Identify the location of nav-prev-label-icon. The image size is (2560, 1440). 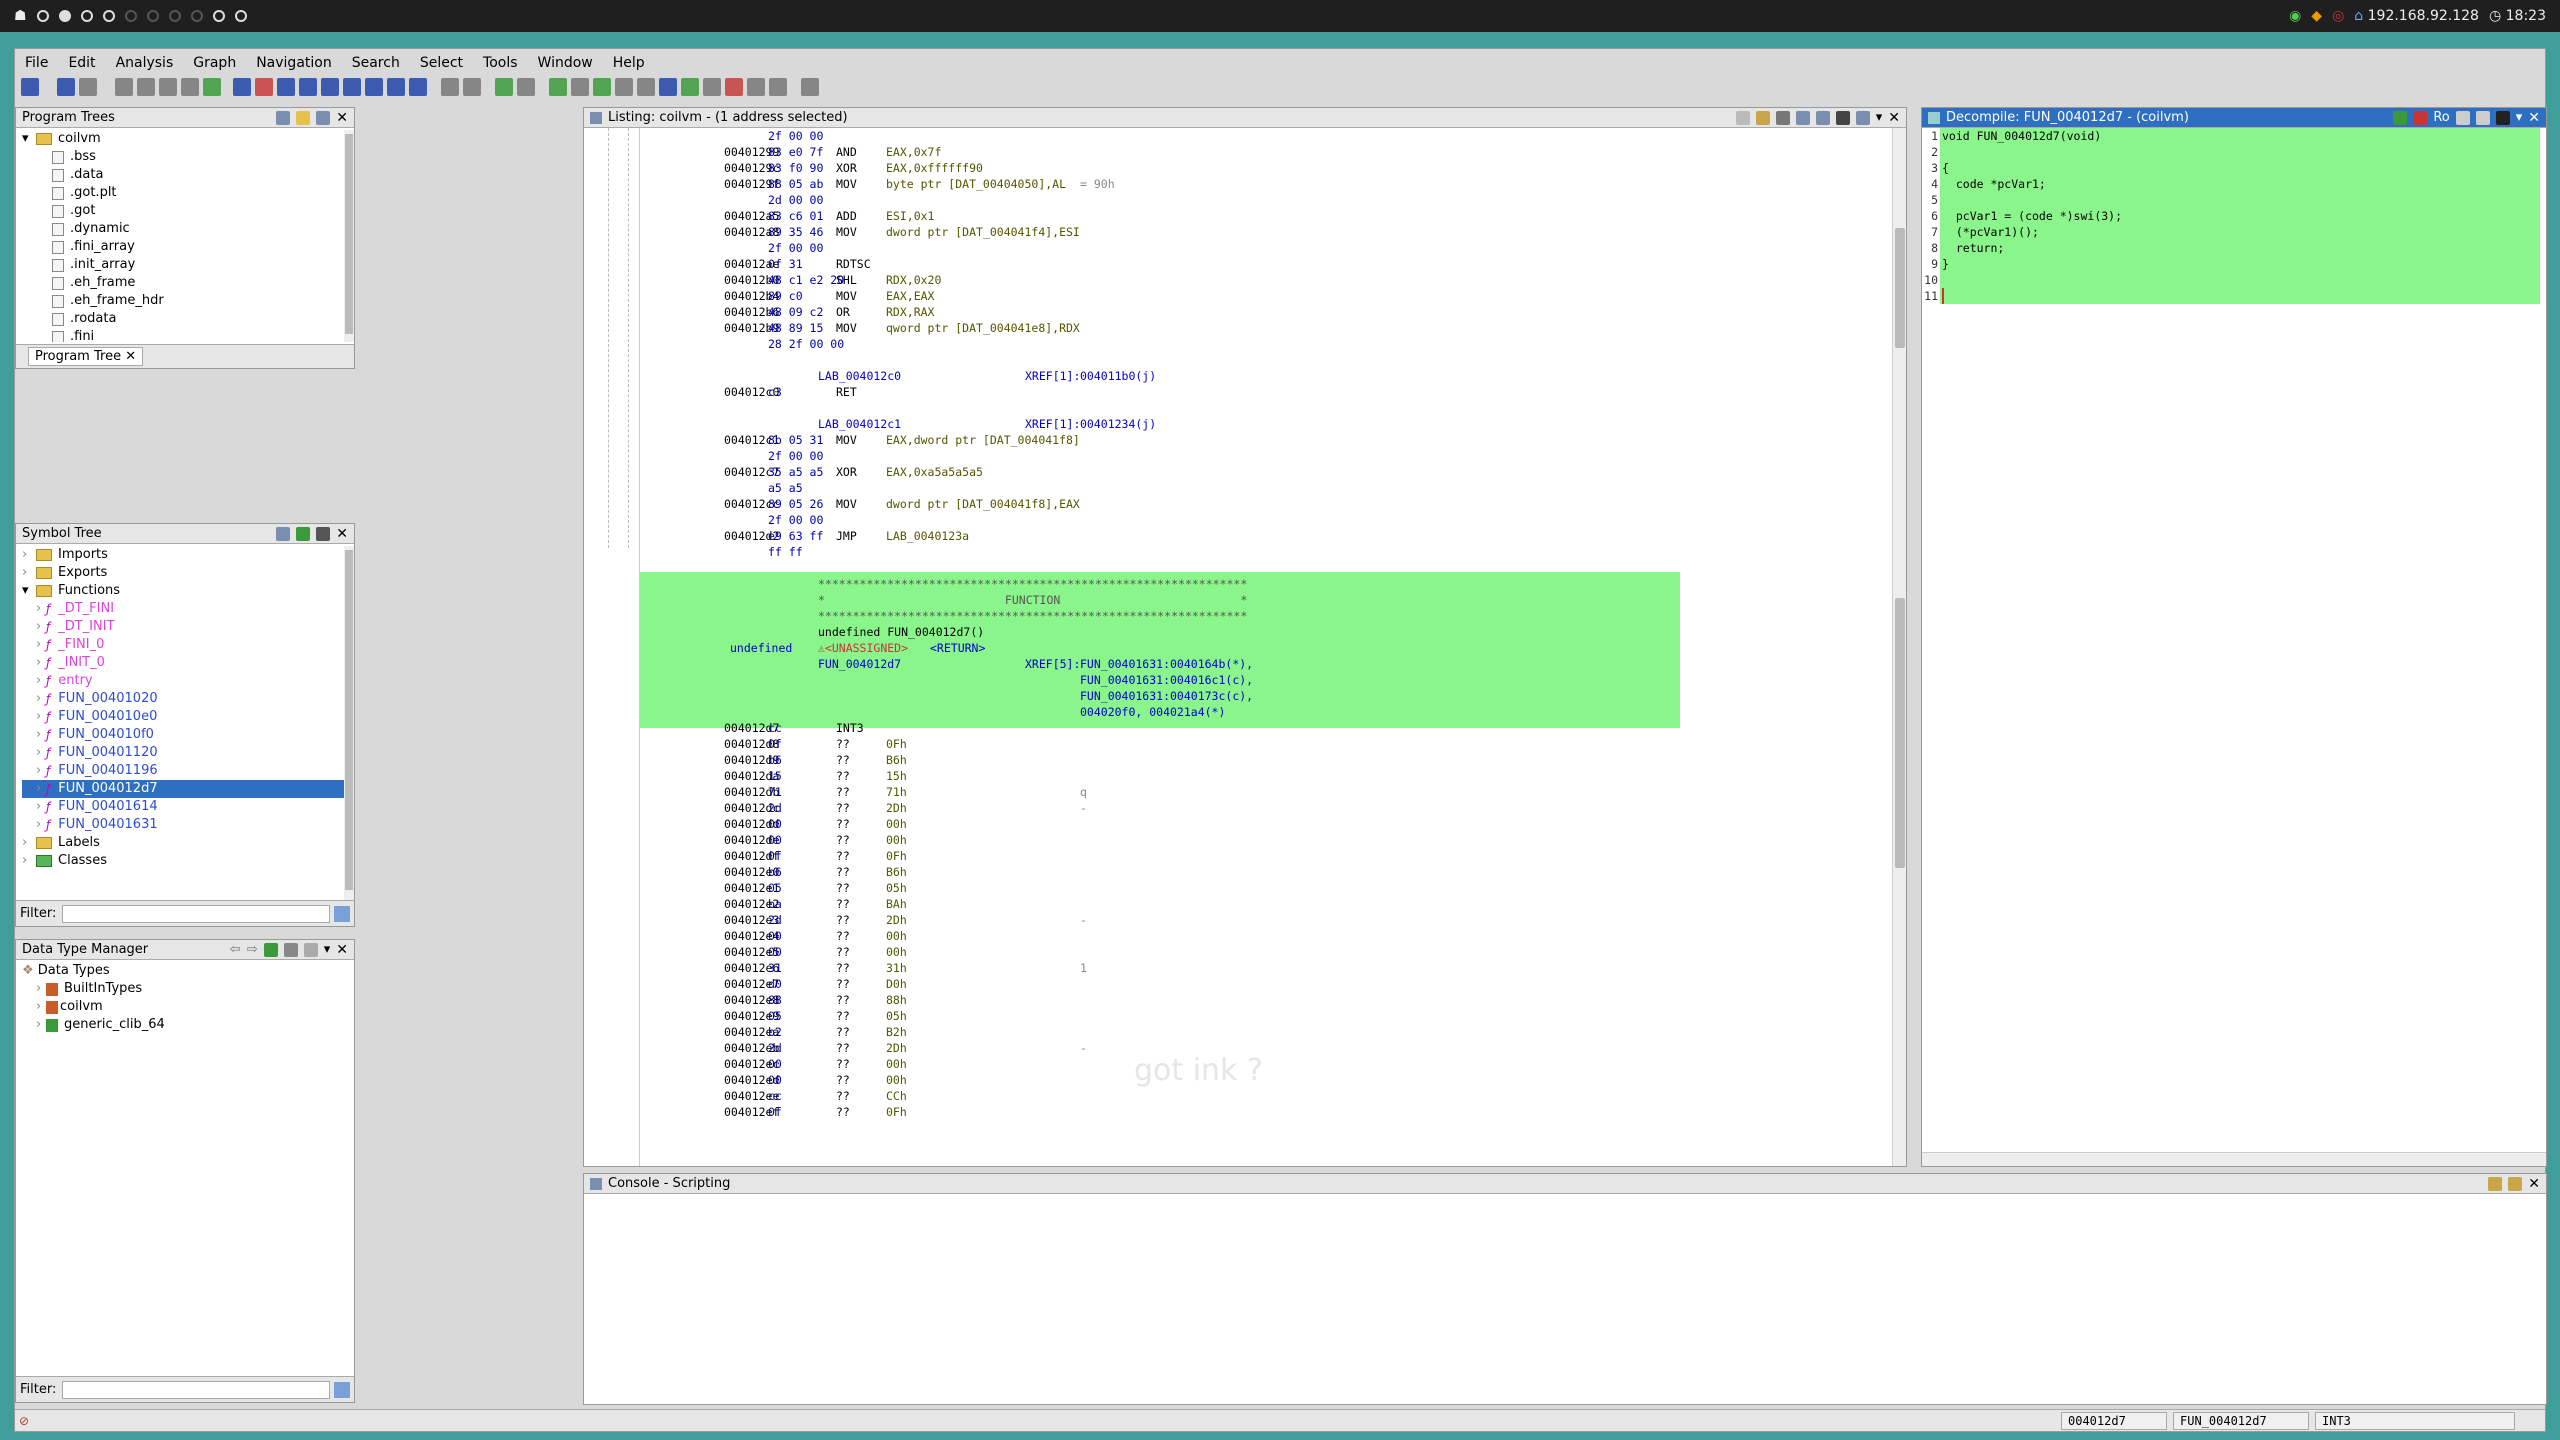
(190, 87).